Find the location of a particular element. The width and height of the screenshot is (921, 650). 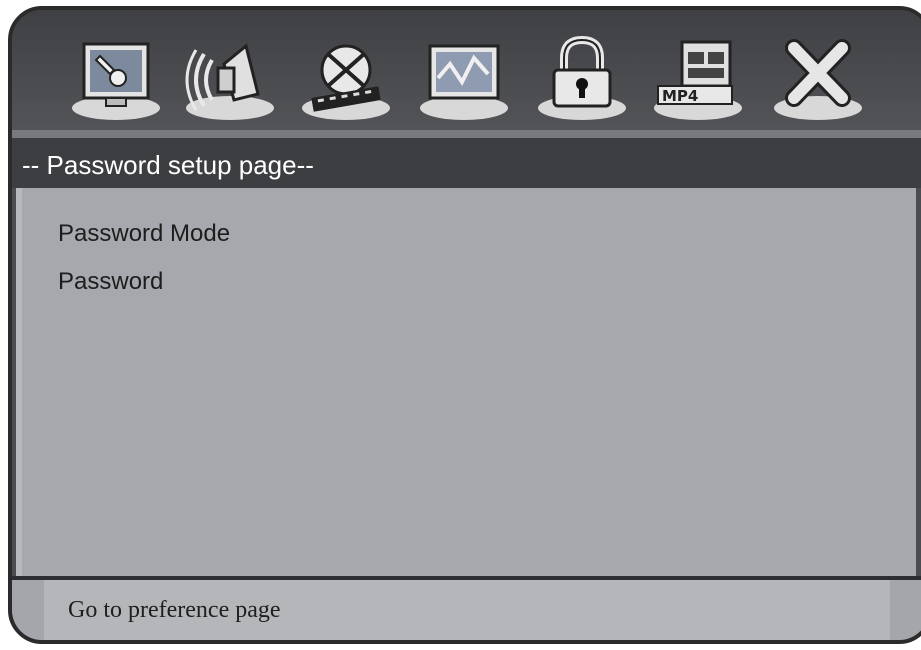

toolbar-separator is located at coordinates (466, 134).